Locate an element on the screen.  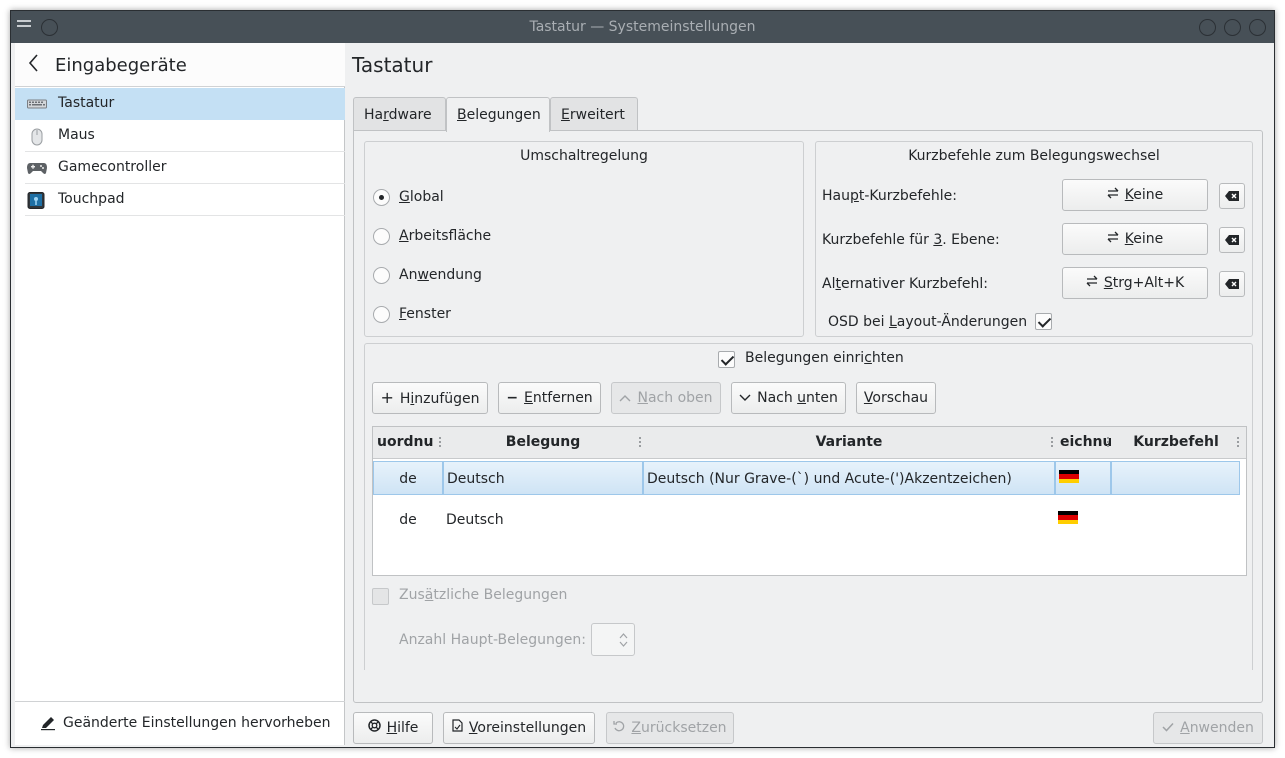
tab-belegungen: Belegungen is located at coordinates (498, 114).